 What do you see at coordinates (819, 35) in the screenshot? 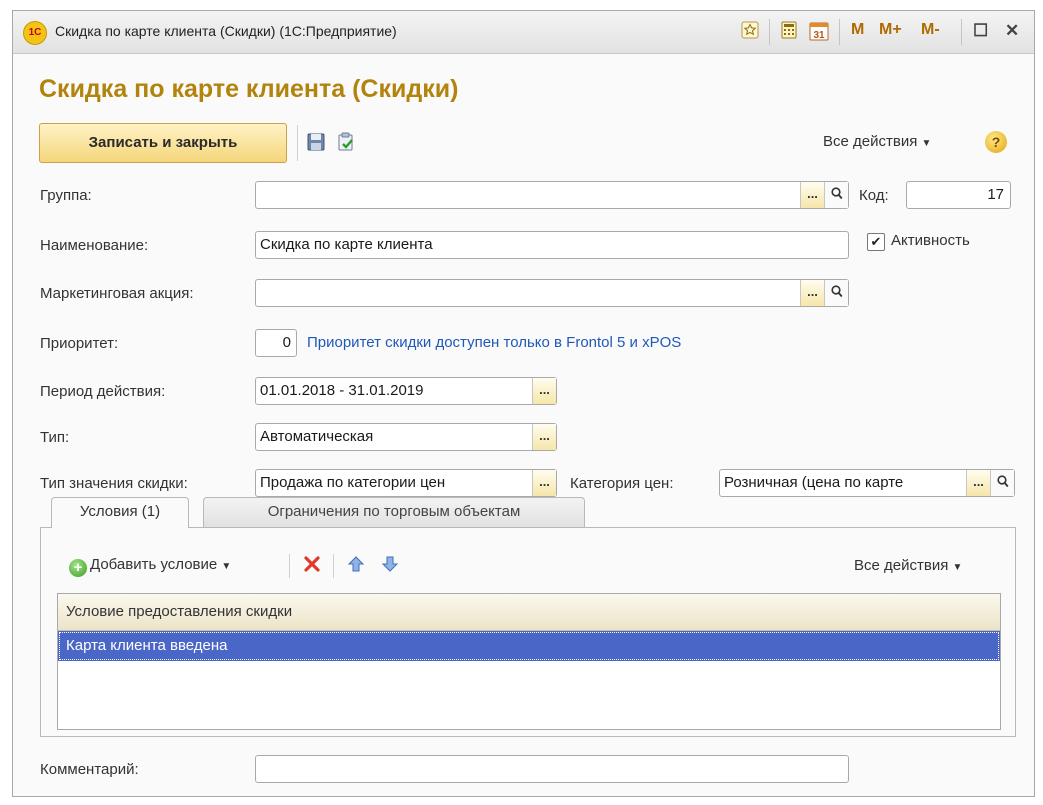
I see `svg-text: 31` at bounding box center [819, 35].